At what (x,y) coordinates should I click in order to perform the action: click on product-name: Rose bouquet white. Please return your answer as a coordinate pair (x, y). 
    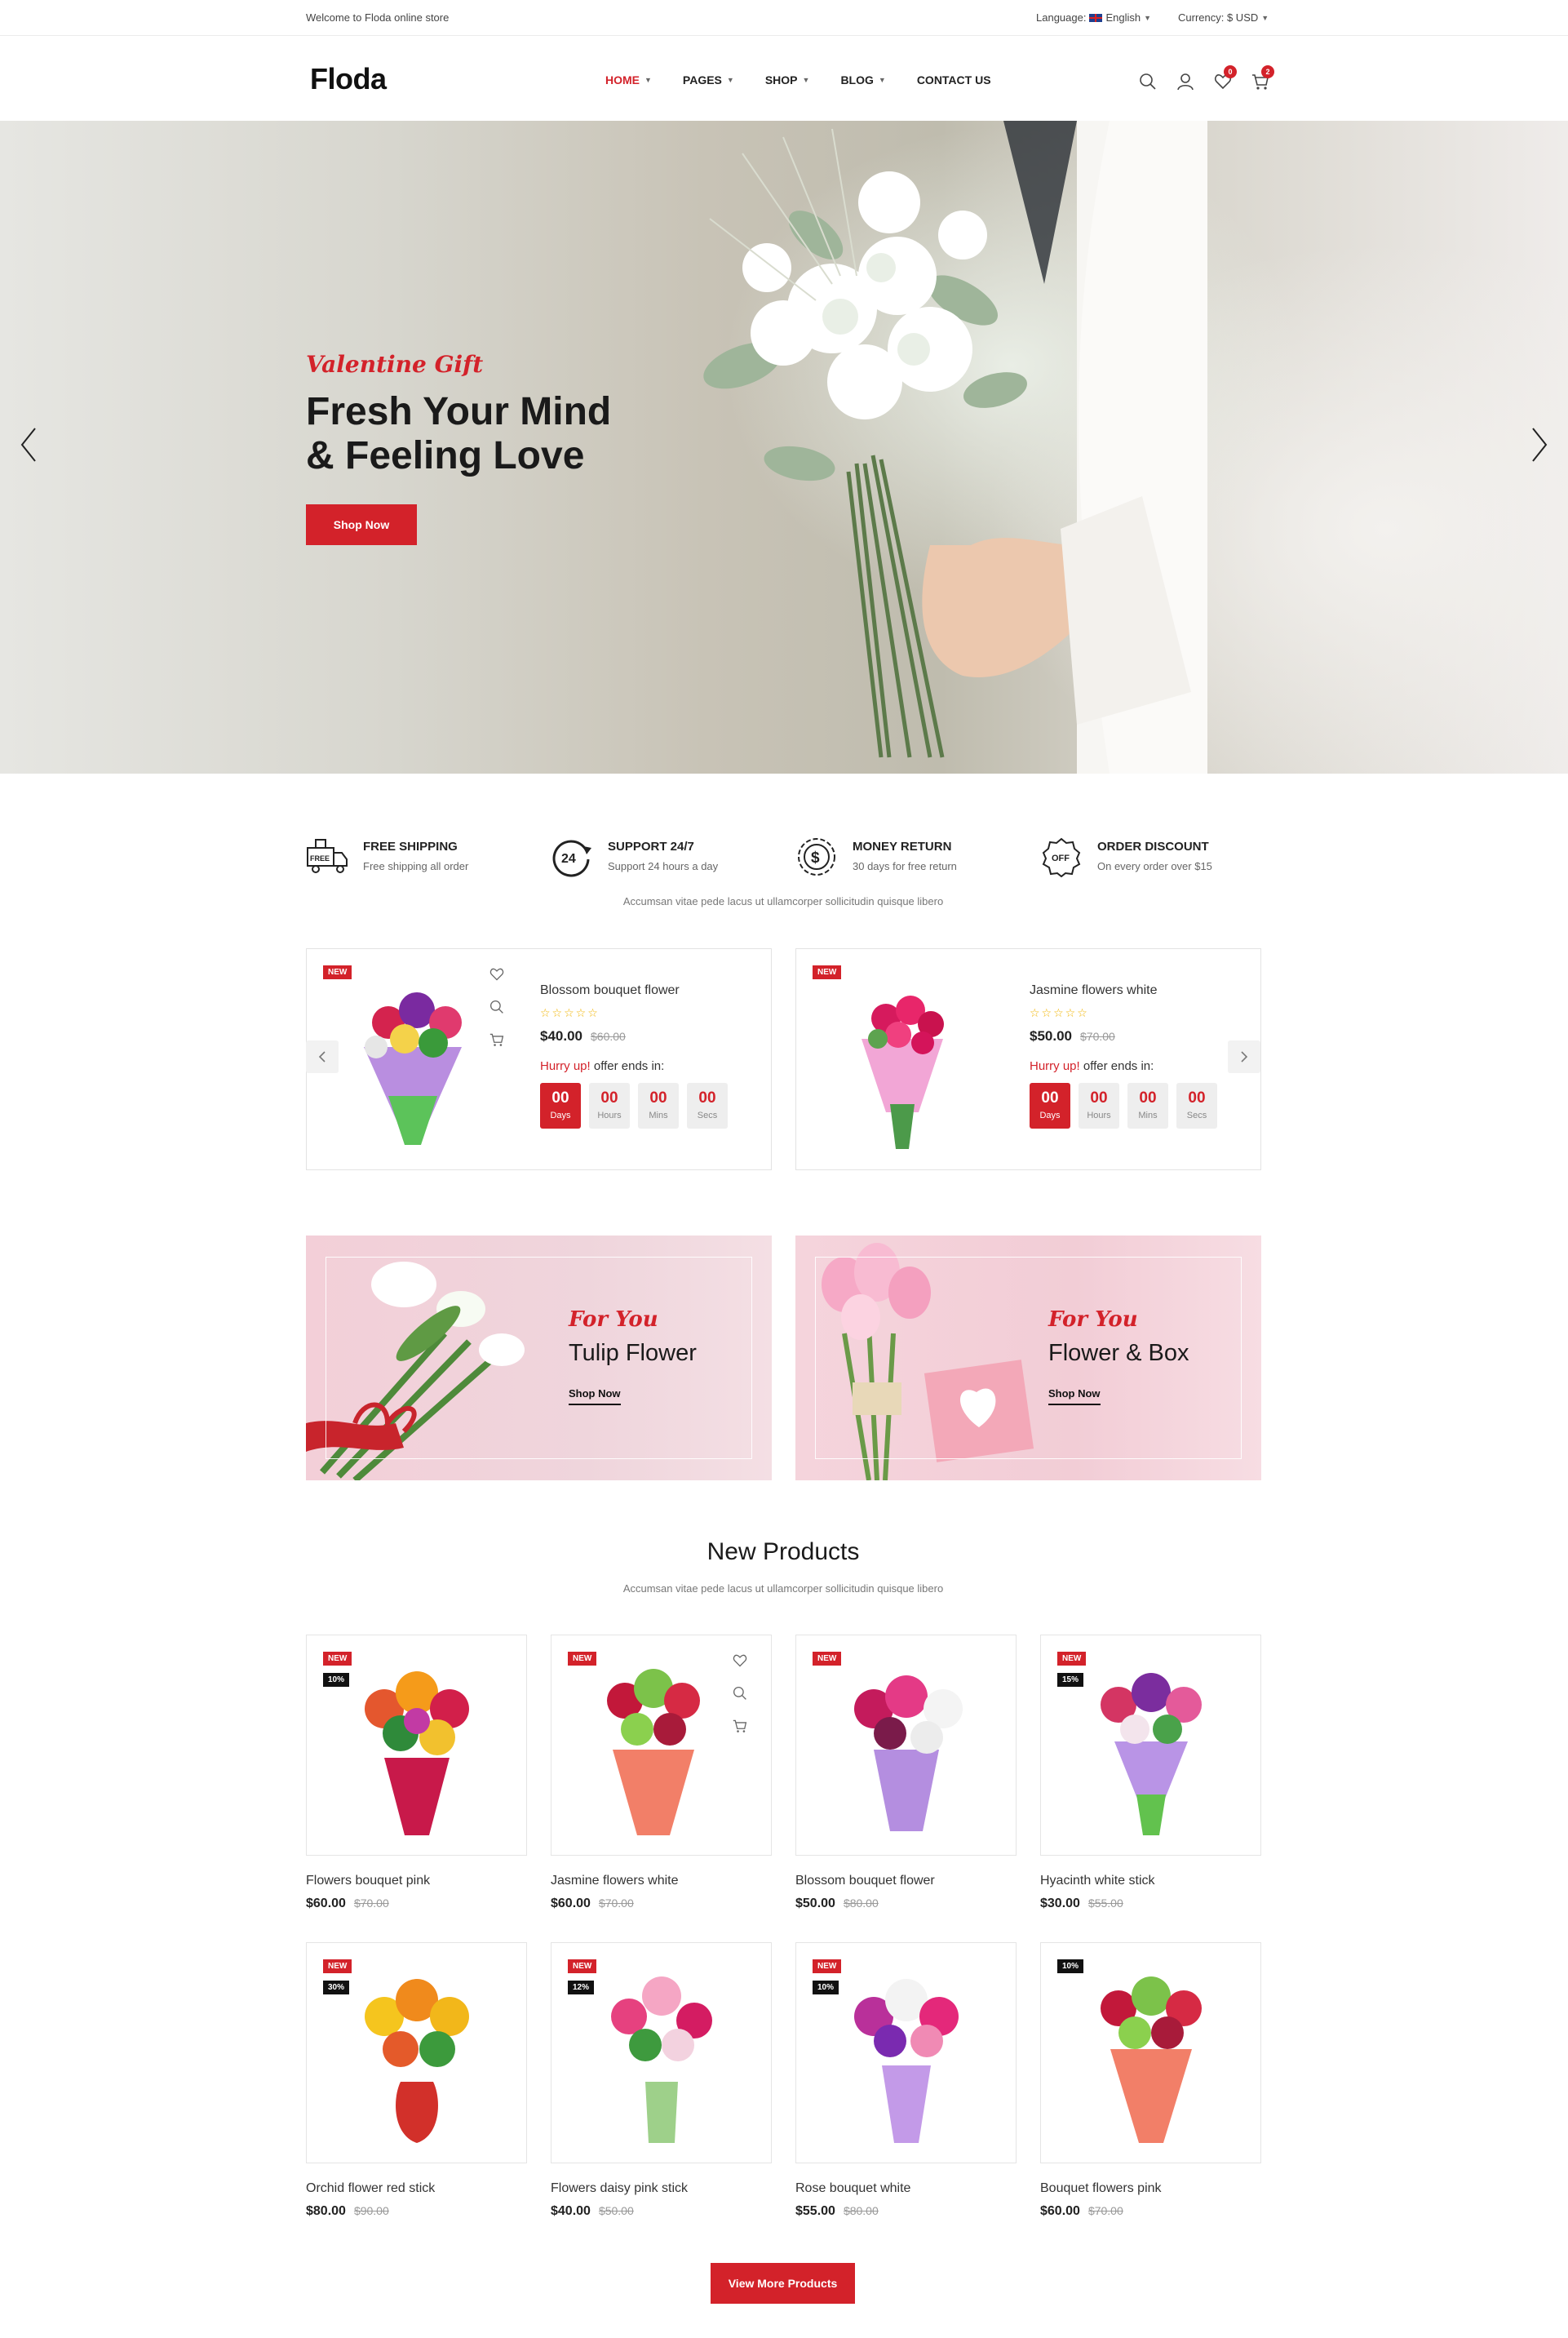
    Looking at the image, I should click on (906, 2188).